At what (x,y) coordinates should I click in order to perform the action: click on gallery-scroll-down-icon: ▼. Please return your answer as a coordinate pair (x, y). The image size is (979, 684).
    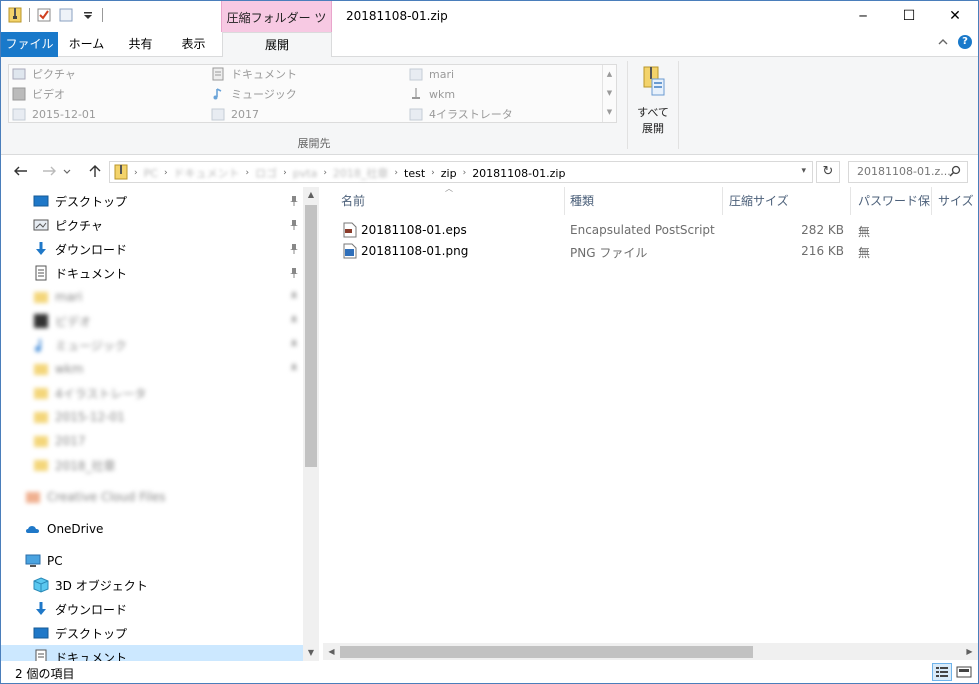
    Looking at the image, I should click on (609, 93).